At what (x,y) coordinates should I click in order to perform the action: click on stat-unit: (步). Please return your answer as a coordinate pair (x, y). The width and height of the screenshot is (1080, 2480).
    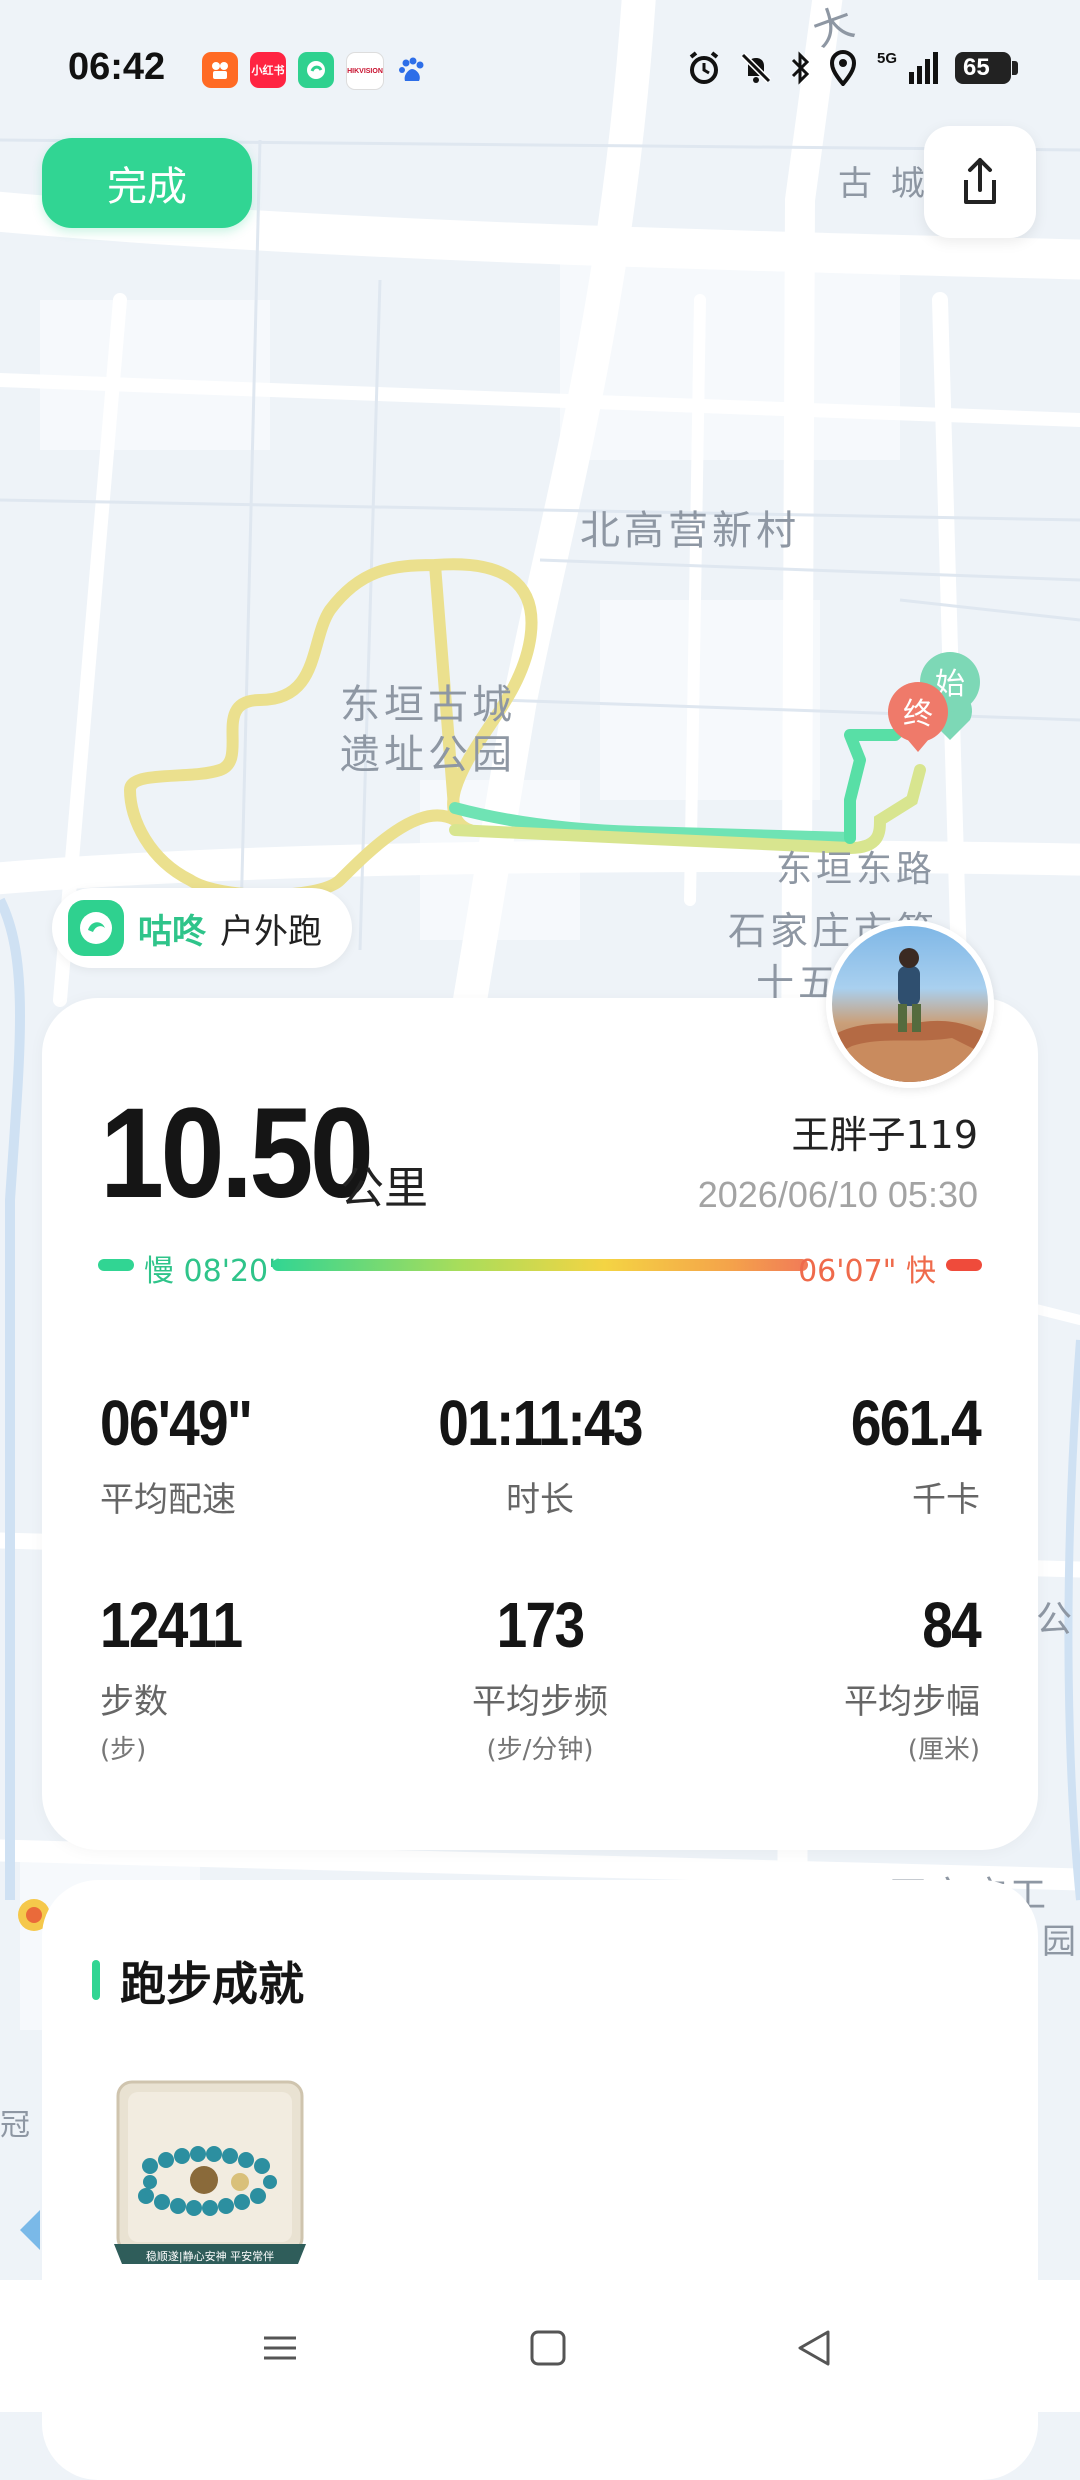
    Looking at the image, I should click on (123, 1750).